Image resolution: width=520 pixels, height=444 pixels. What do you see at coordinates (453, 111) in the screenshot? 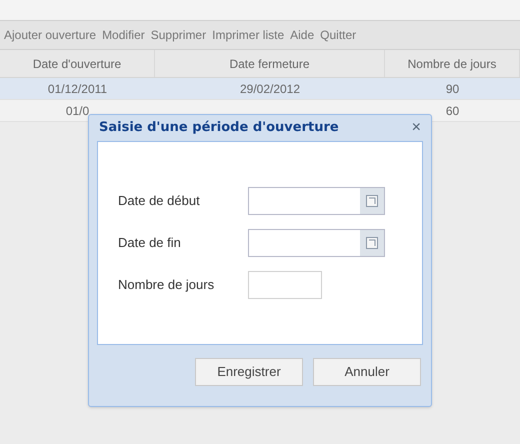
I see `table-cell-text: 60` at bounding box center [453, 111].